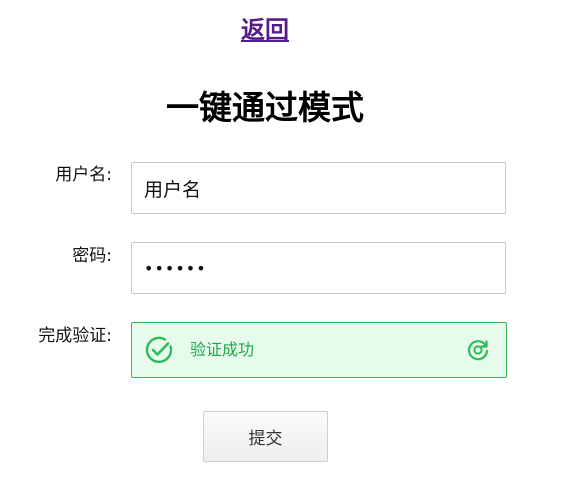 Image resolution: width=582 pixels, height=487 pixels. What do you see at coordinates (265, 107) in the screenshot?
I see `page-title: 一键通过模式` at bounding box center [265, 107].